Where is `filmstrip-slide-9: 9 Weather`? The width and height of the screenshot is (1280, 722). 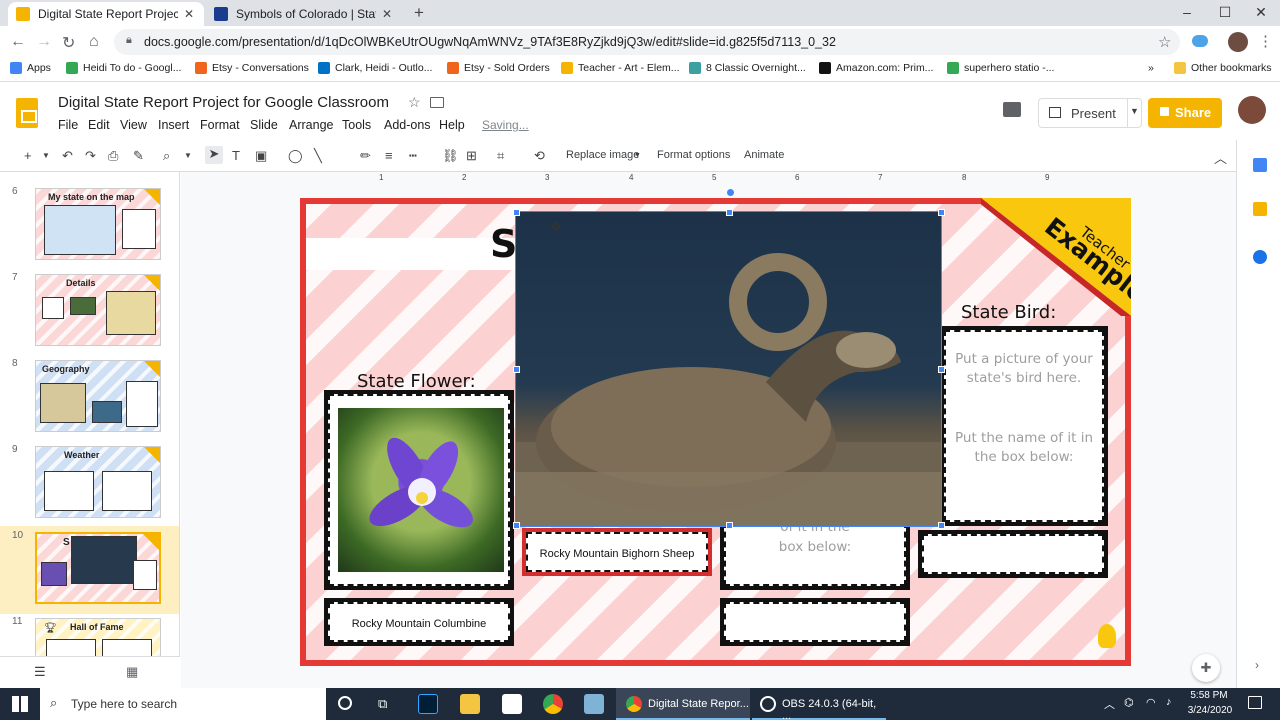
filmstrip-slide-9: 9 Weather is located at coordinates (89, 484).